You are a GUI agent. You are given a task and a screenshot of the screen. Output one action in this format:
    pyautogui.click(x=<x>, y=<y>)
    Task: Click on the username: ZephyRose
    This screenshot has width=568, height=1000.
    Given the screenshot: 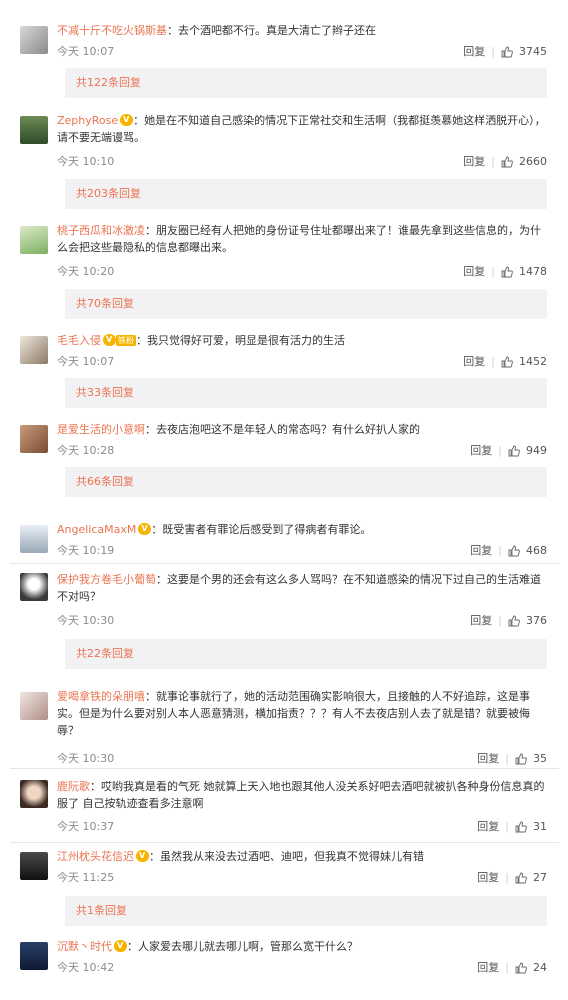 What is the action you would take?
    pyautogui.click(x=87, y=120)
    